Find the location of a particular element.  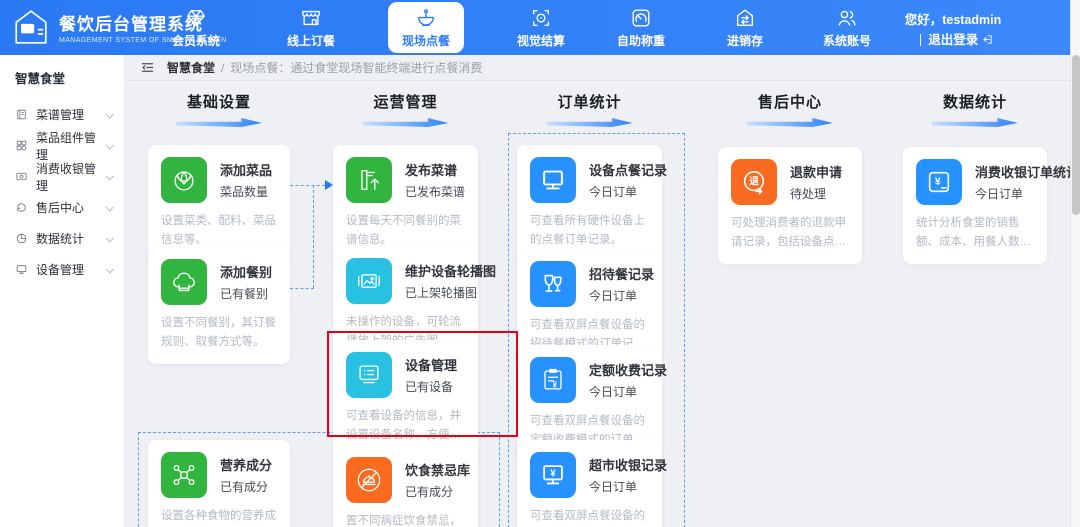

nav-item-label: 进销存 is located at coordinates (744, 40).